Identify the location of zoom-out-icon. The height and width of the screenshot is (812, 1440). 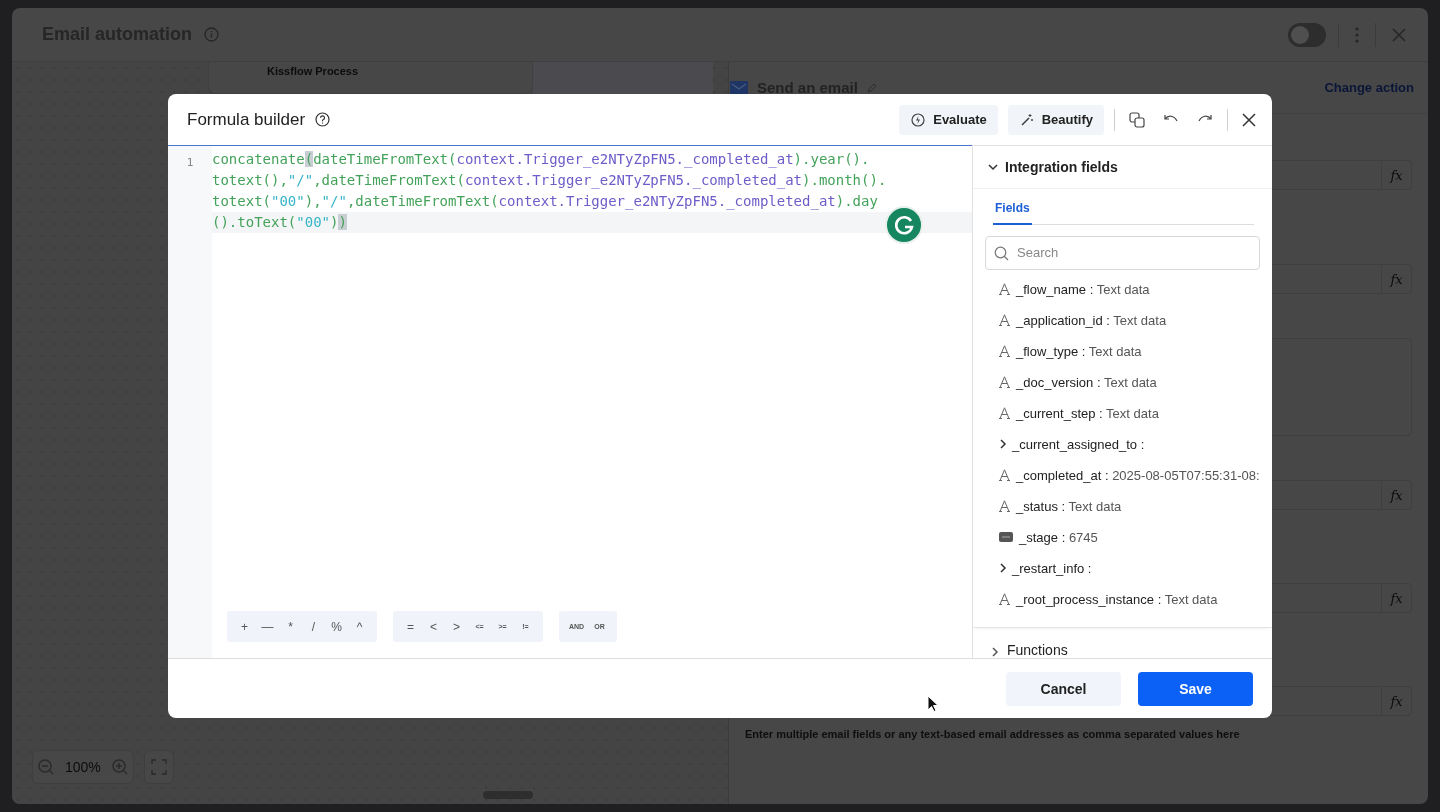
(46, 767).